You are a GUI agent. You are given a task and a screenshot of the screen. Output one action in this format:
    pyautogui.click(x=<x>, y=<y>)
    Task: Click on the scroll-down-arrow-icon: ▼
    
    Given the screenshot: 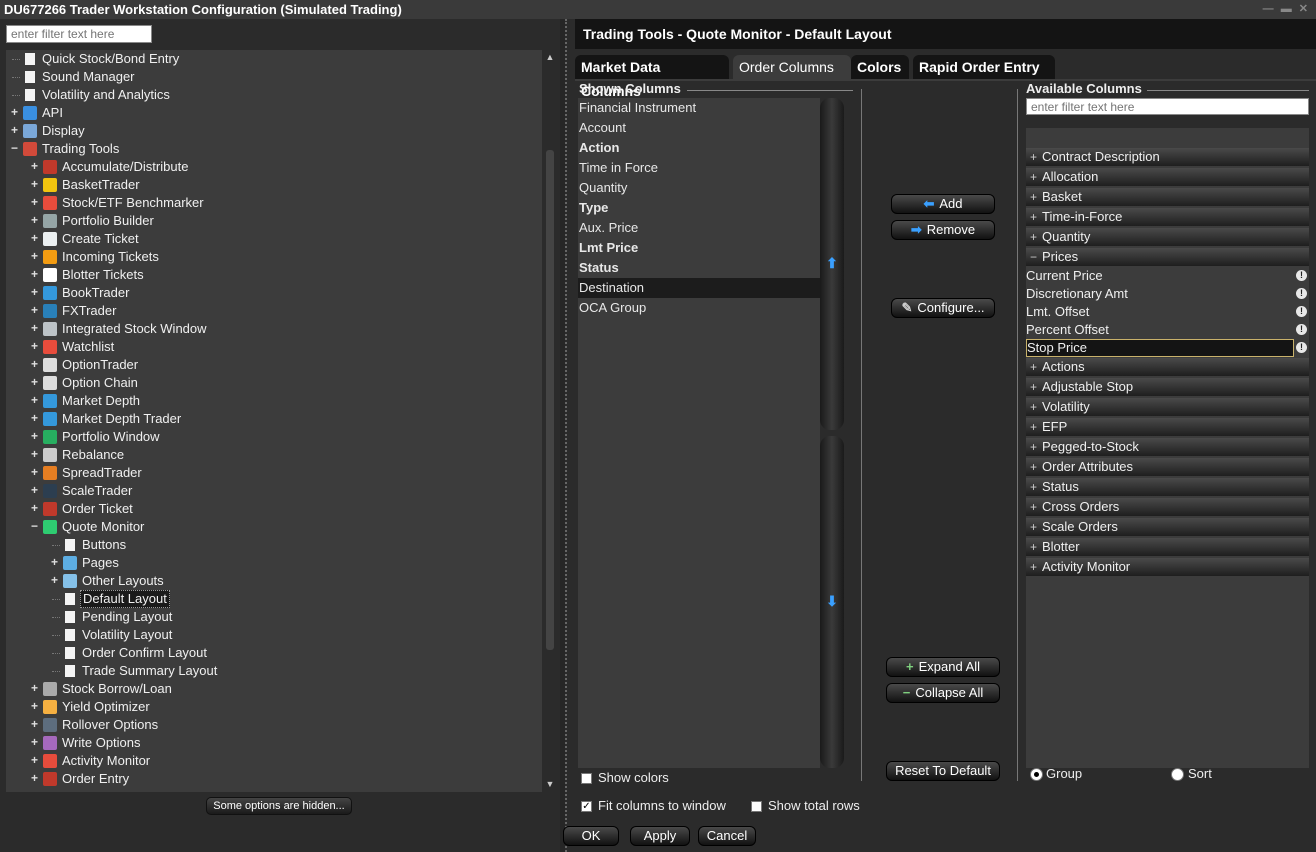 What is the action you would take?
    pyautogui.click(x=550, y=784)
    